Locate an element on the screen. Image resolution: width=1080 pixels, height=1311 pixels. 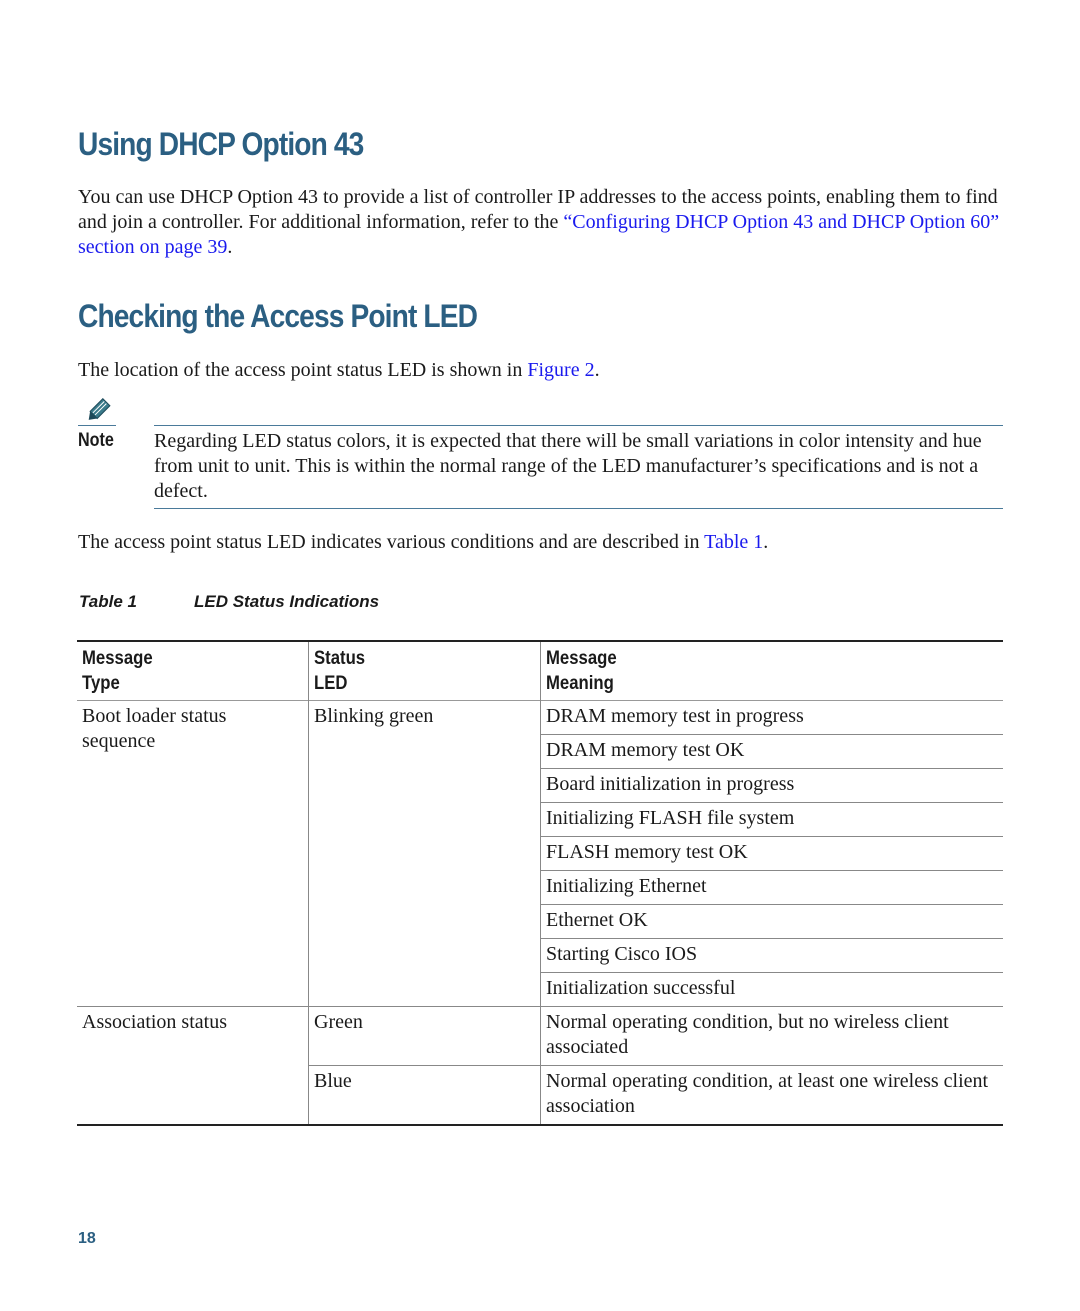
cell-message-meaning: Initializing FLASH file system is located at coordinates (771, 819).